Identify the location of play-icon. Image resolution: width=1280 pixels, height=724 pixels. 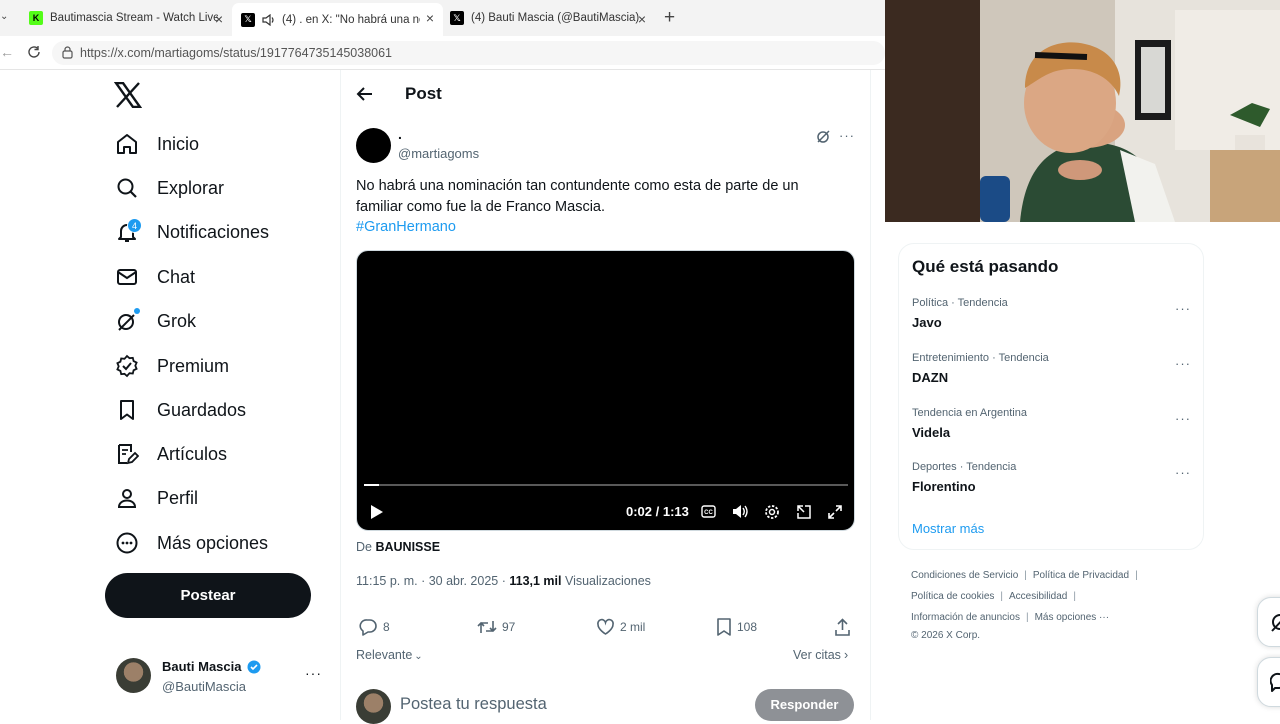
(377, 512).